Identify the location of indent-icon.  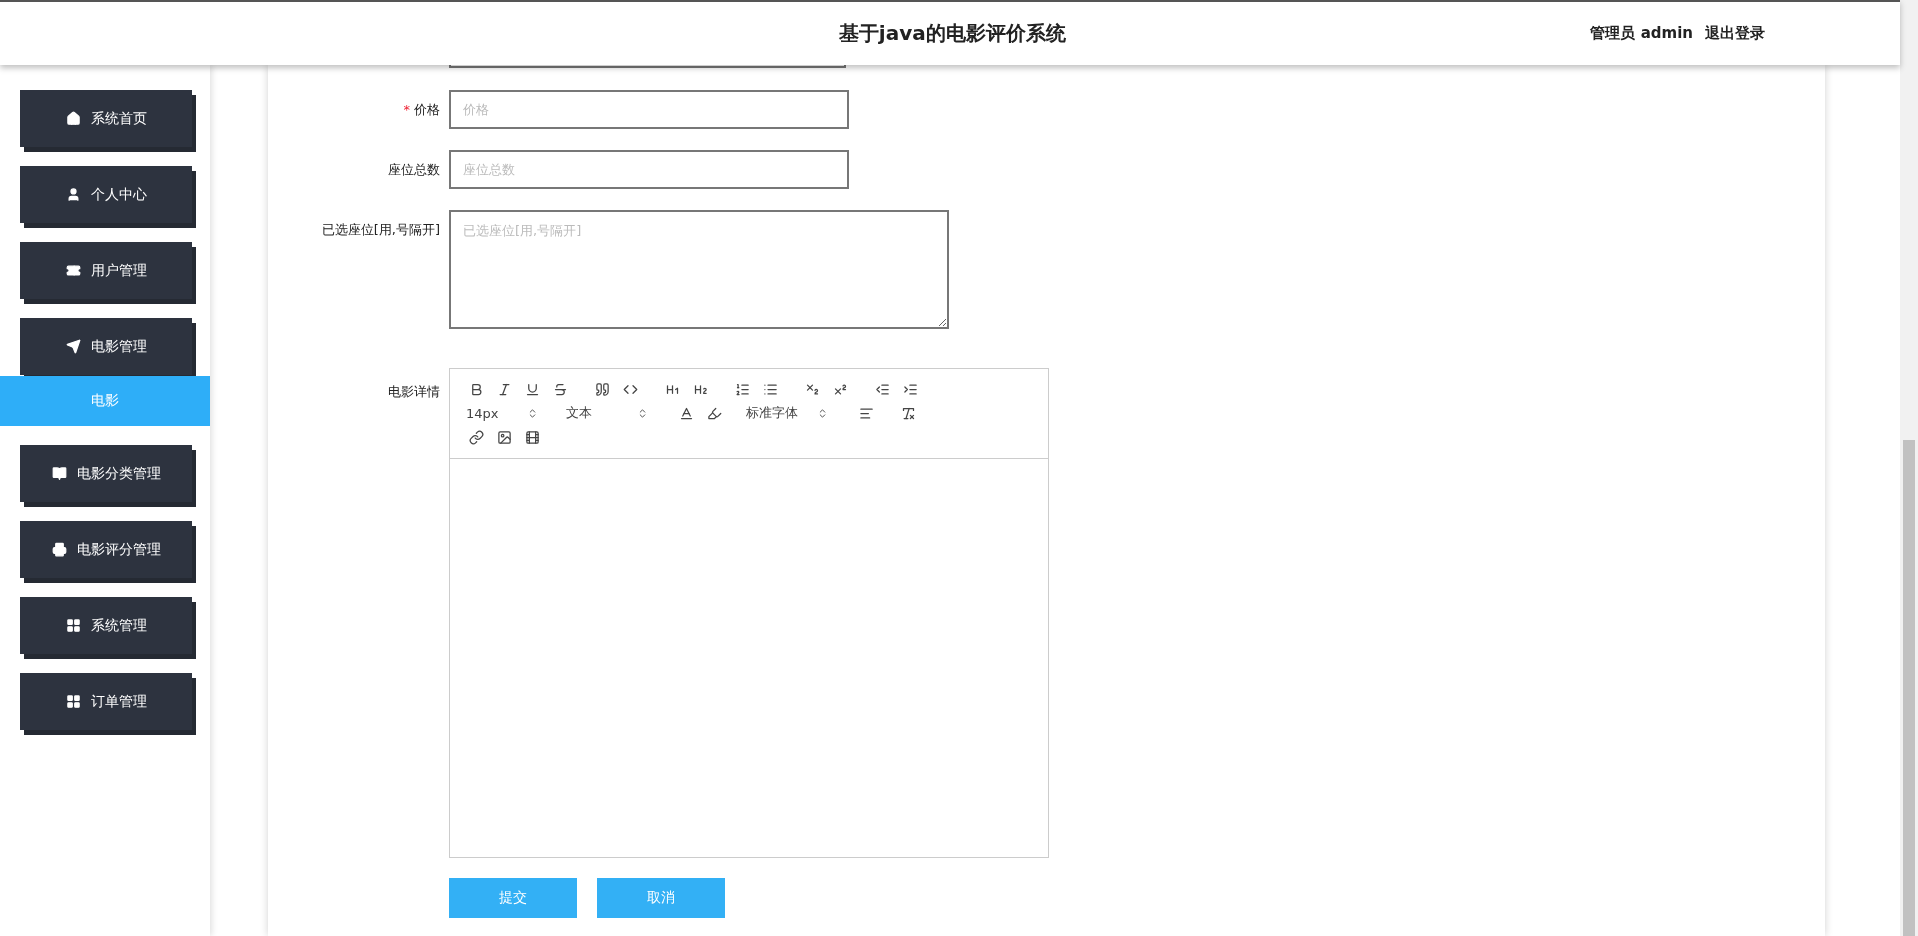
(910, 389).